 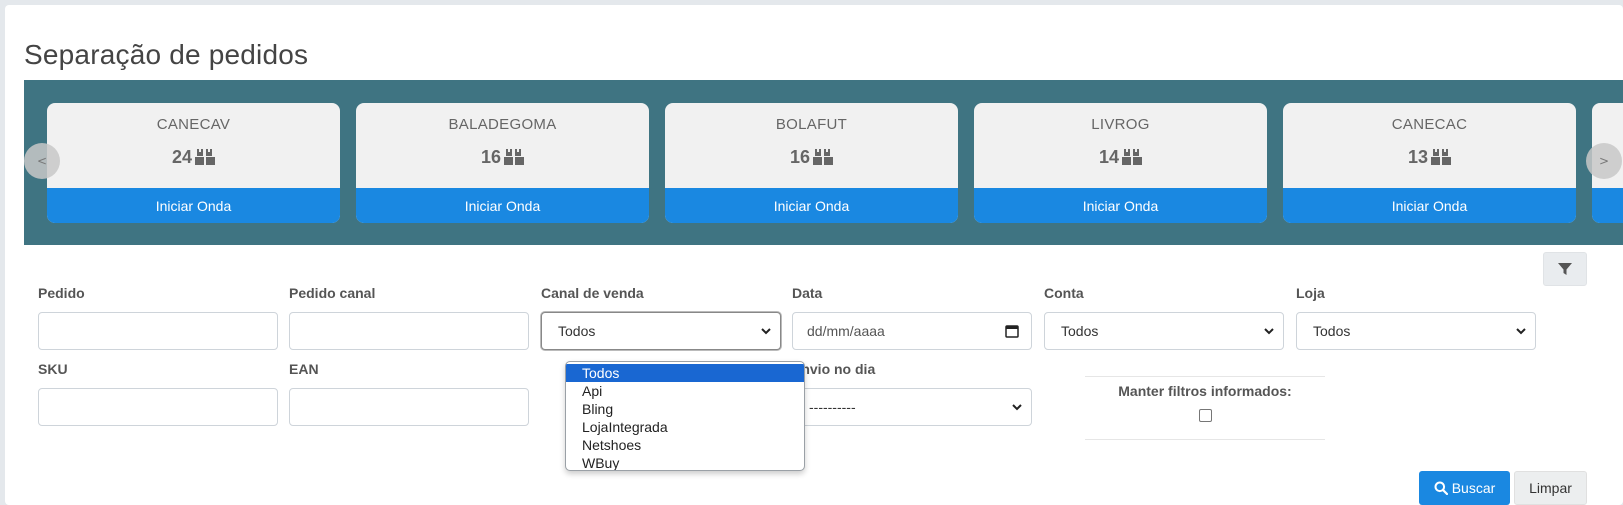 I want to click on keep-filters-label: Manter filtros informados:, so click(x=1205, y=391).